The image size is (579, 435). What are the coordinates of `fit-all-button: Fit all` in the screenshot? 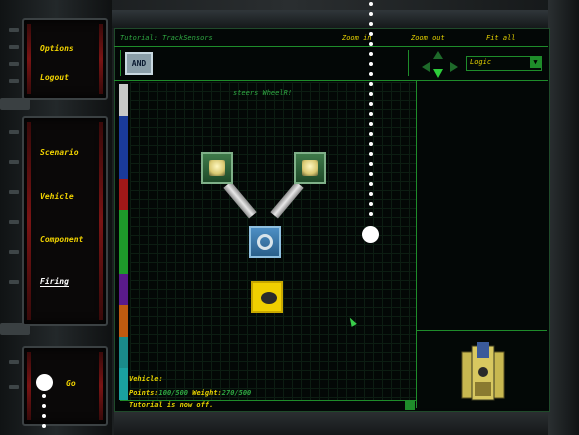 It's located at (501, 38).